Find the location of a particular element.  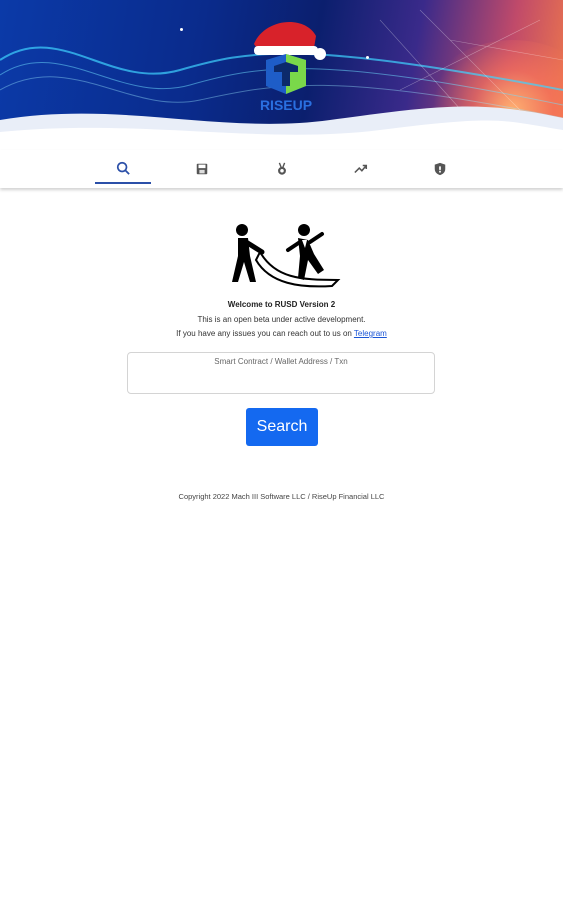

search-icon is located at coordinates (123, 168).